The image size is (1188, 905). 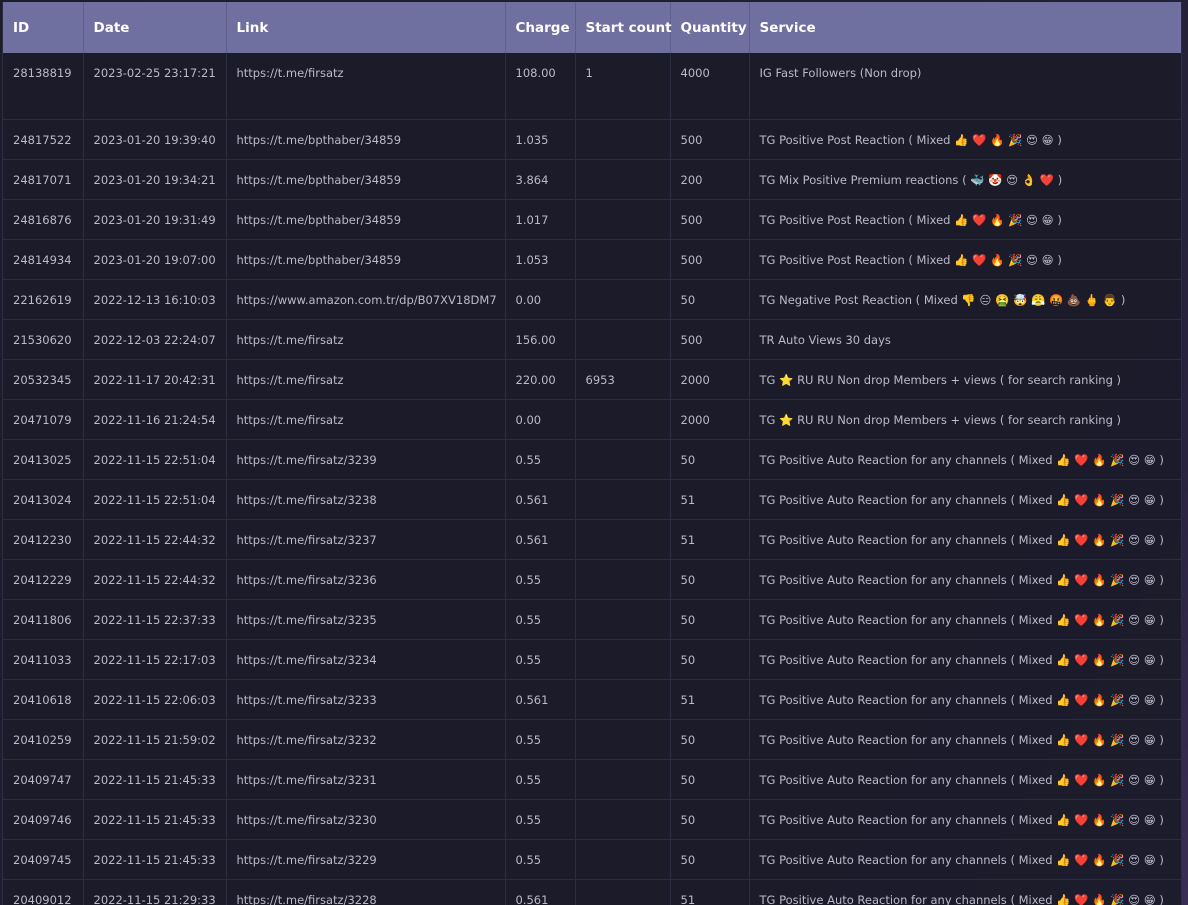 What do you see at coordinates (366, 659) in the screenshot?
I see `order-link-cell: https://t.me/firsatz/3234` at bounding box center [366, 659].